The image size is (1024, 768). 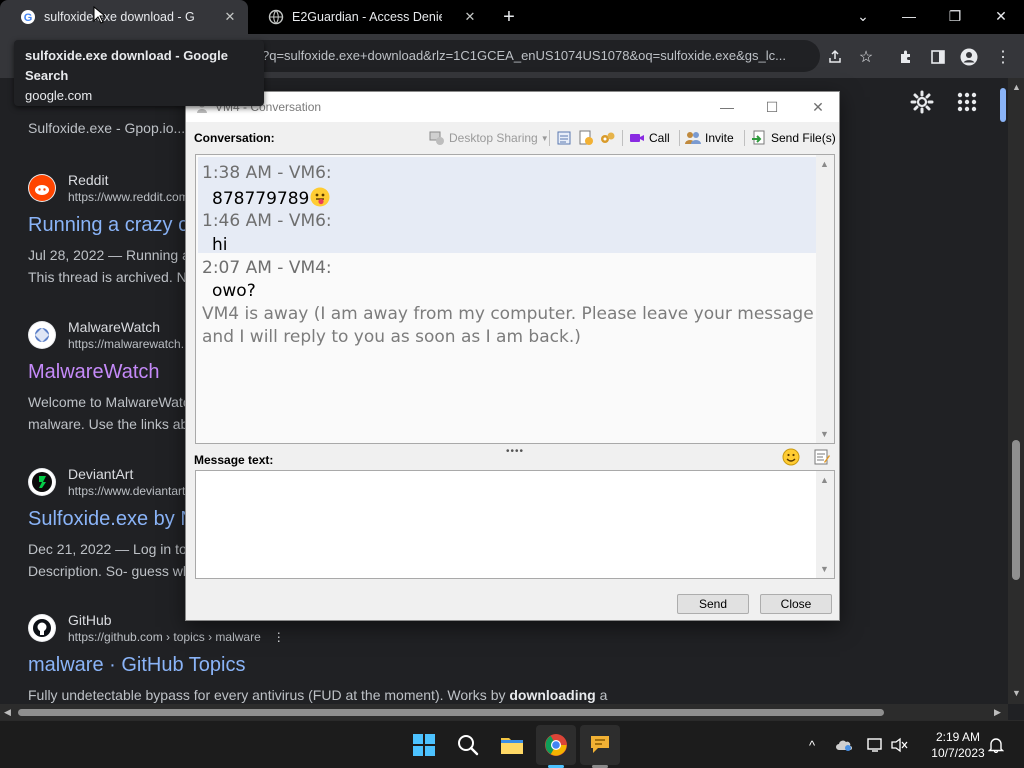 I want to click on tab-title: E2Guardian - Access Denied, so click(x=367, y=17).